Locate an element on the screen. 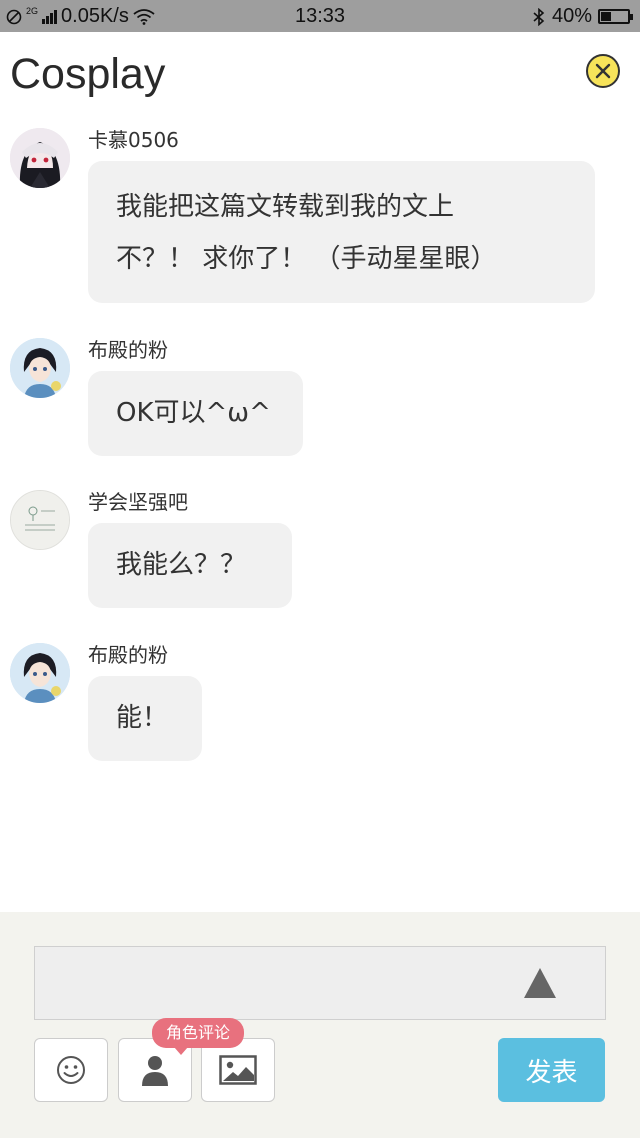 The height and width of the screenshot is (1138, 640). battery-icon is located at coordinates (615, 16).